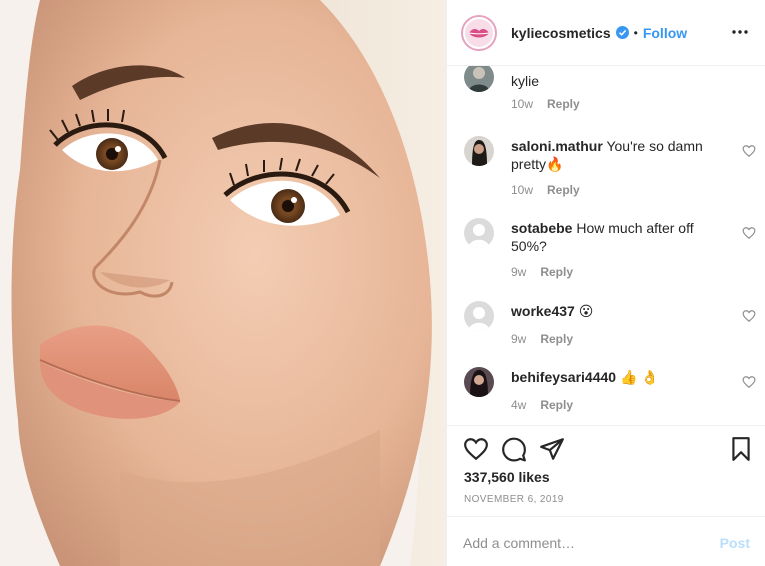  I want to click on comment-icon, so click(514, 449).